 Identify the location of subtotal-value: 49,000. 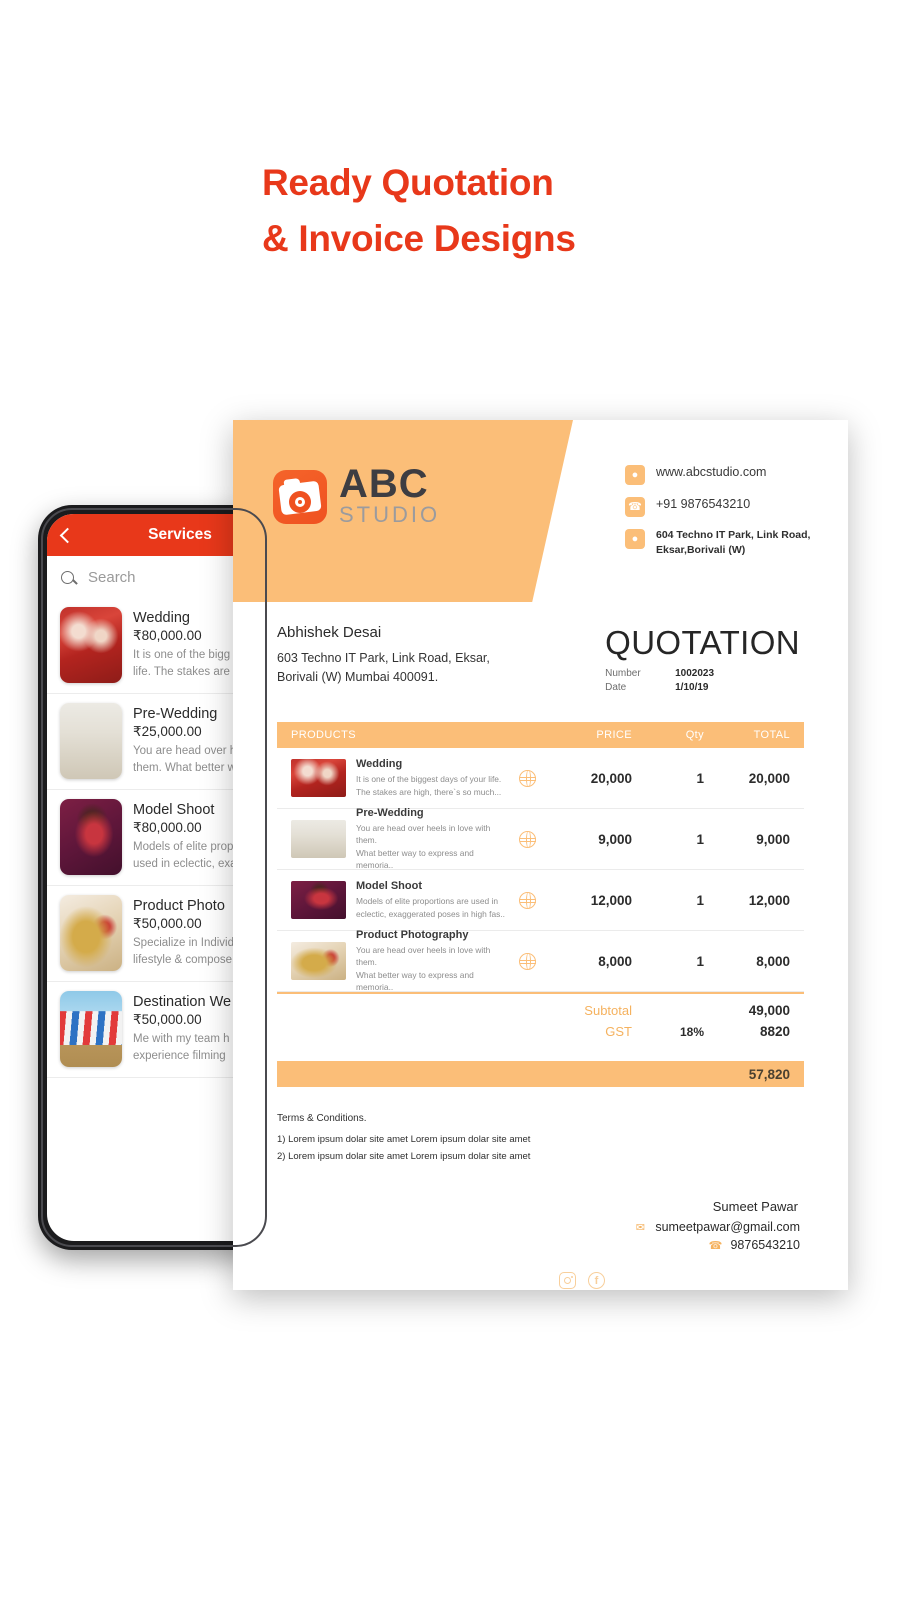
(769, 1010).